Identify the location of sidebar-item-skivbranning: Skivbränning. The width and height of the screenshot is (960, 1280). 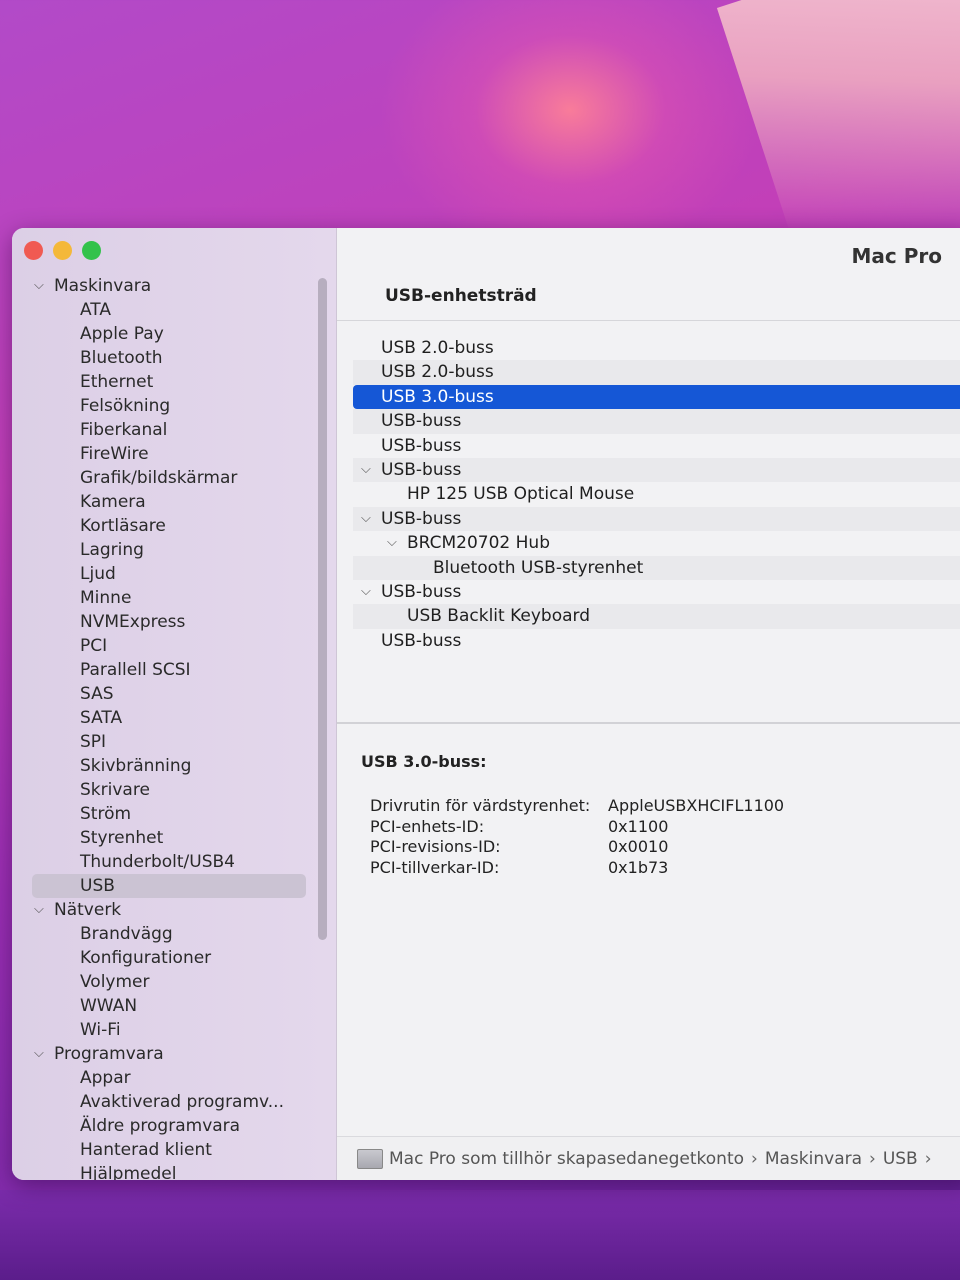
(174, 766).